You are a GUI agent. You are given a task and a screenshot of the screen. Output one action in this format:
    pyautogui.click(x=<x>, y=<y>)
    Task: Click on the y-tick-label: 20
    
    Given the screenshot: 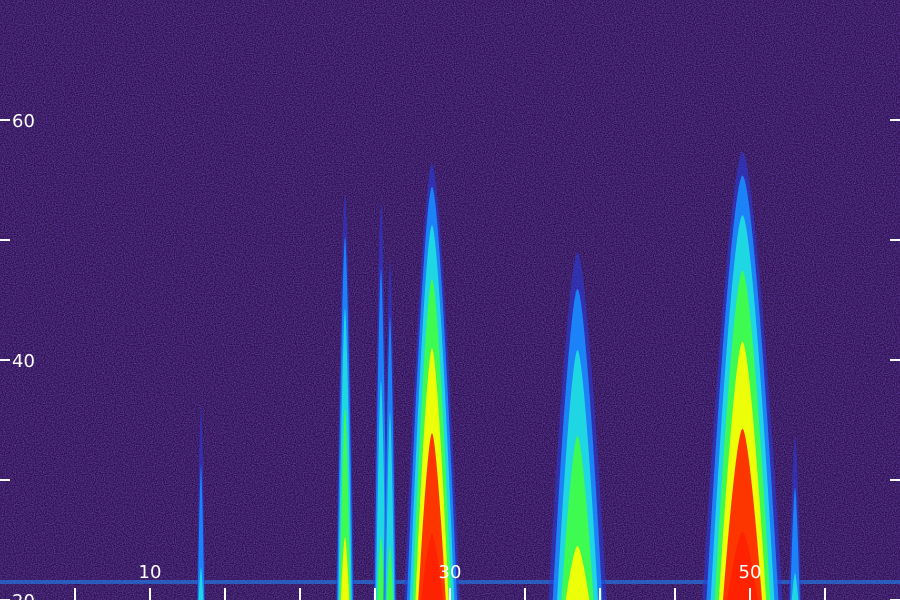 What is the action you would take?
    pyautogui.click(x=23, y=595)
    